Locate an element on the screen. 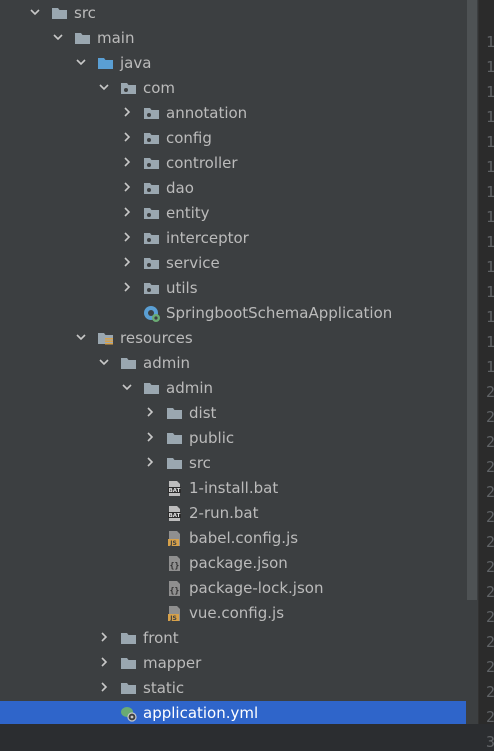 This screenshot has height=751, width=494. tree-item-label: package-lock.json is located at coordinates (256, 588).